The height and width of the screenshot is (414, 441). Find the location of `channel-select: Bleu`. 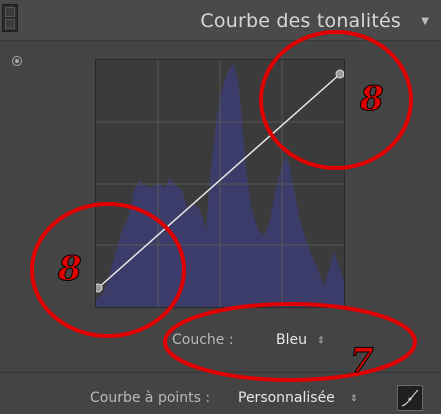

channel-select: Bleu is located at coordinates (291, 340).